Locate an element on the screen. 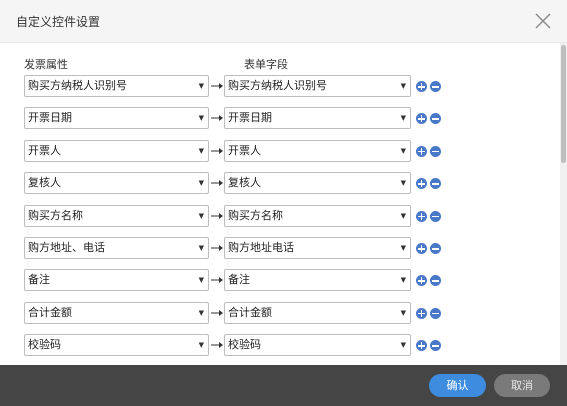  mapping-row: 校验码 ▼ 校验码 ▼ is located at coordinates (280, 346).